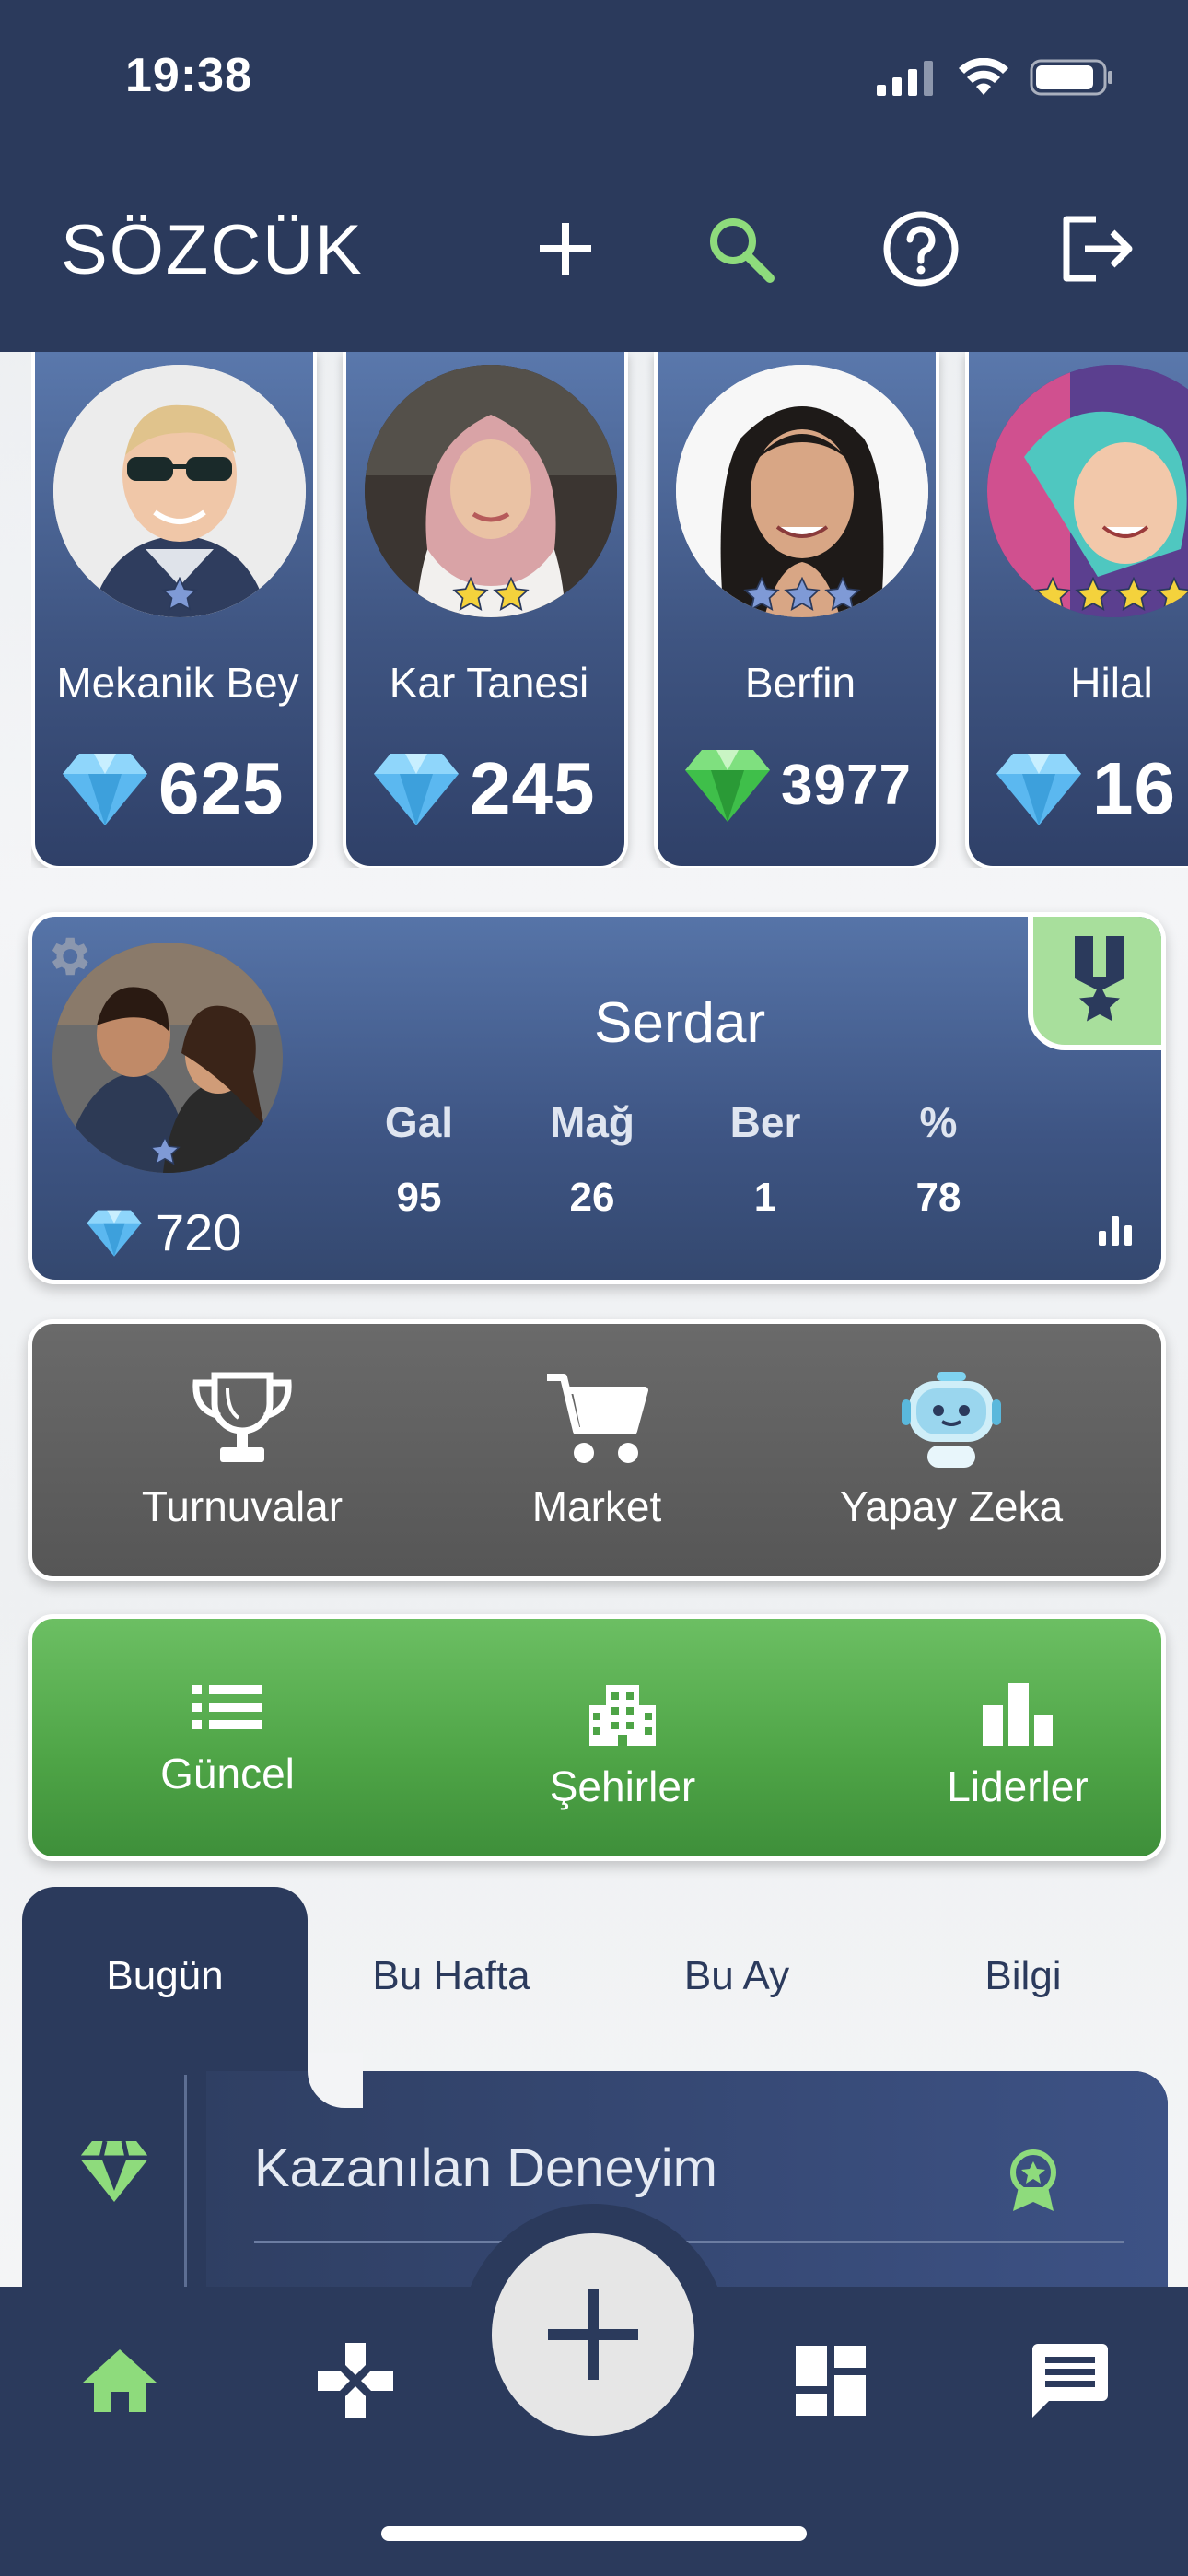 The height and width of the screenshot is (2576, 1188). I want to click on new-game-fab, so click(593, 2334).